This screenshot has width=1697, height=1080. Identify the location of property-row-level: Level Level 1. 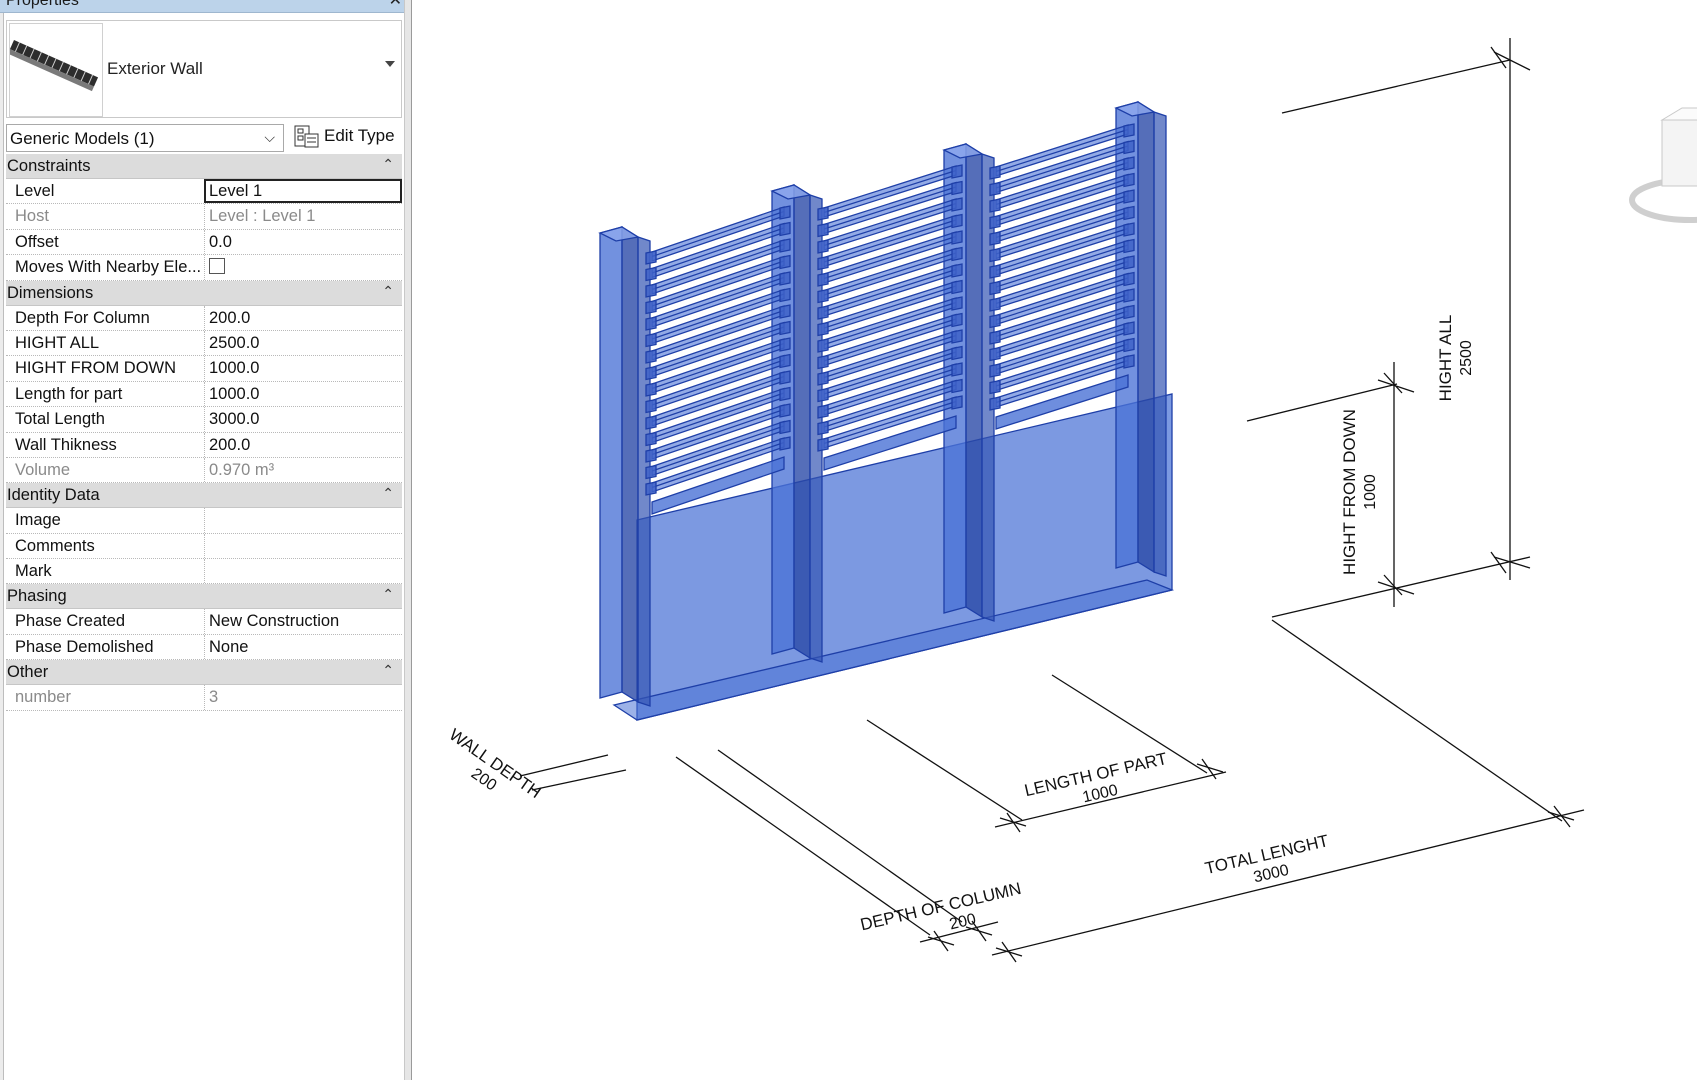
(204, 192).